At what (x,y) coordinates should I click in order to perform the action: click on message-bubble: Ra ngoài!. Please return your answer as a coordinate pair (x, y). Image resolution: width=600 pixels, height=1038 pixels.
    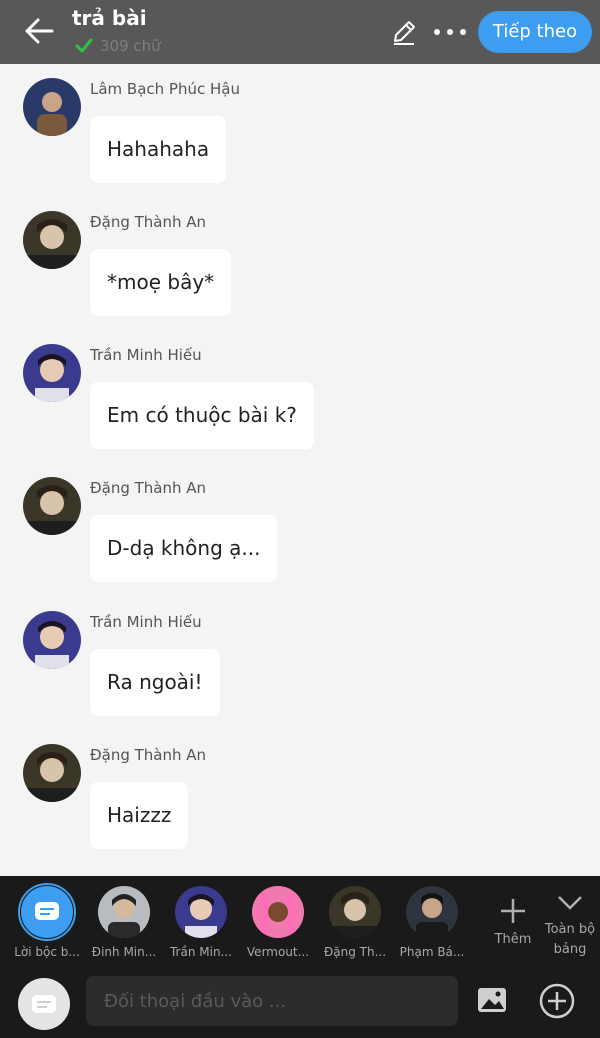
    Looking at the image, I should click on (155, 682).